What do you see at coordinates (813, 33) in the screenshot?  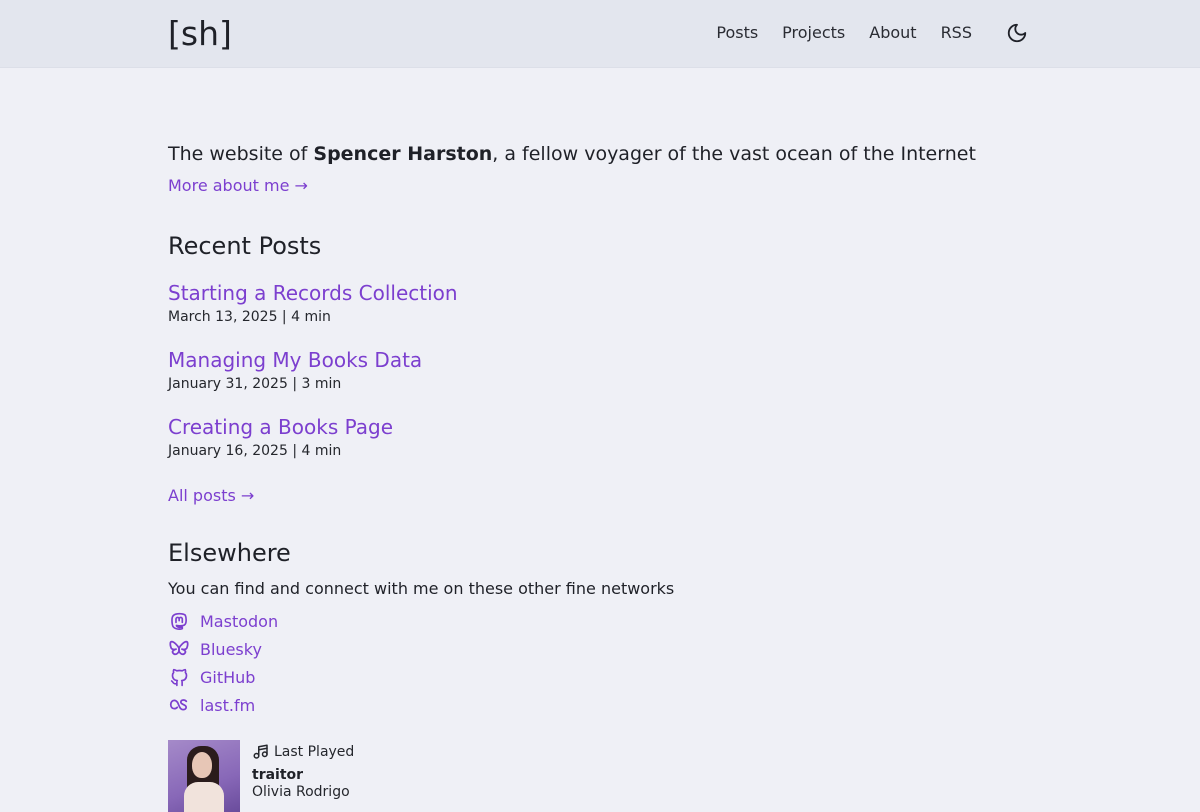 I see `nav-link-projects: Projects` at bounding box center [813, 33].